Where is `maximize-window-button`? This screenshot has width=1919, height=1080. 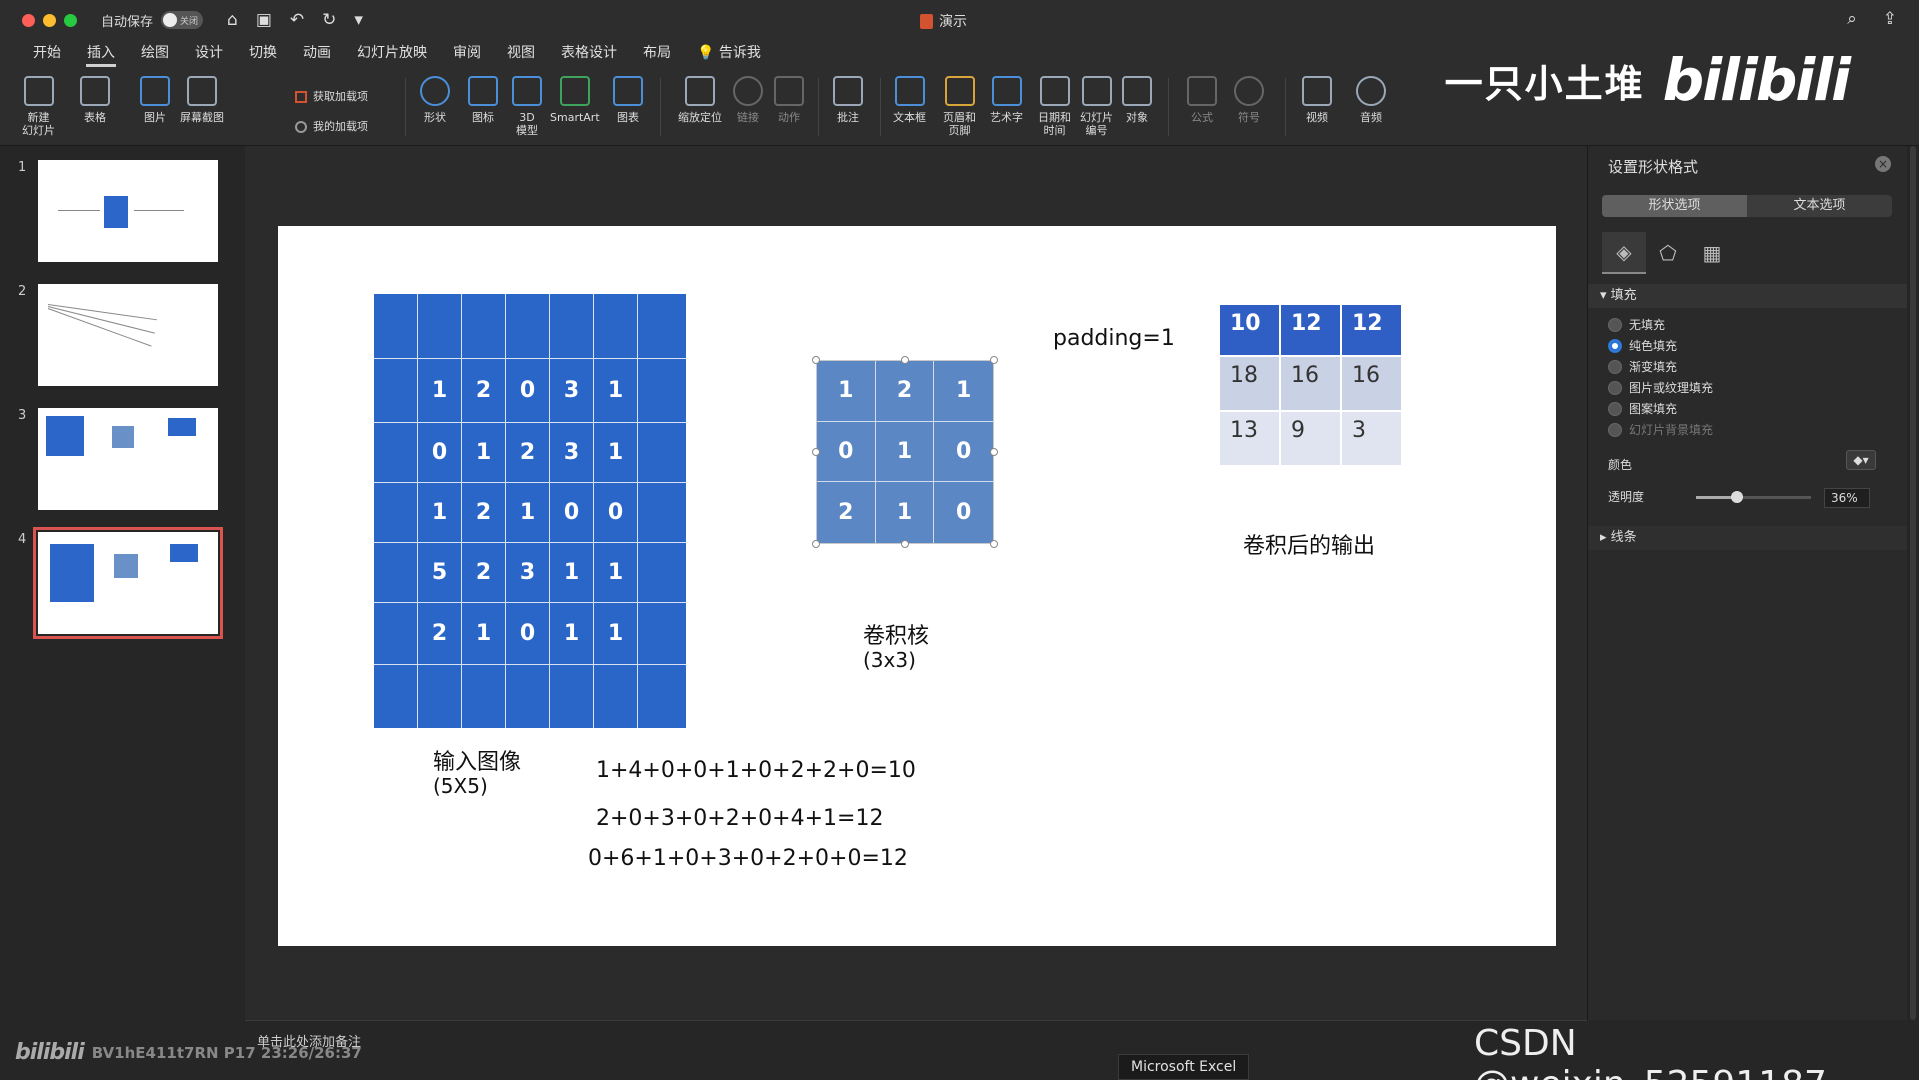
maximize-window-button is located at coordinates (70, 20).